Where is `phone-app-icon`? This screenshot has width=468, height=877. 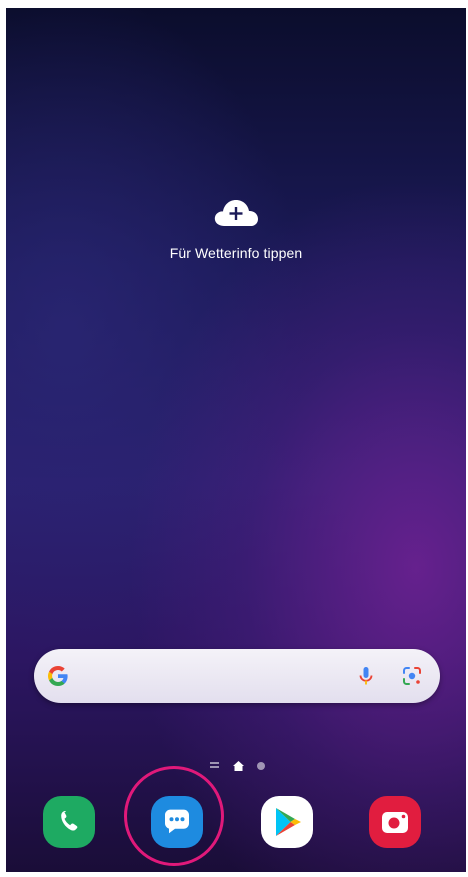
phone-app-icon is located at coordinates (69, 822).